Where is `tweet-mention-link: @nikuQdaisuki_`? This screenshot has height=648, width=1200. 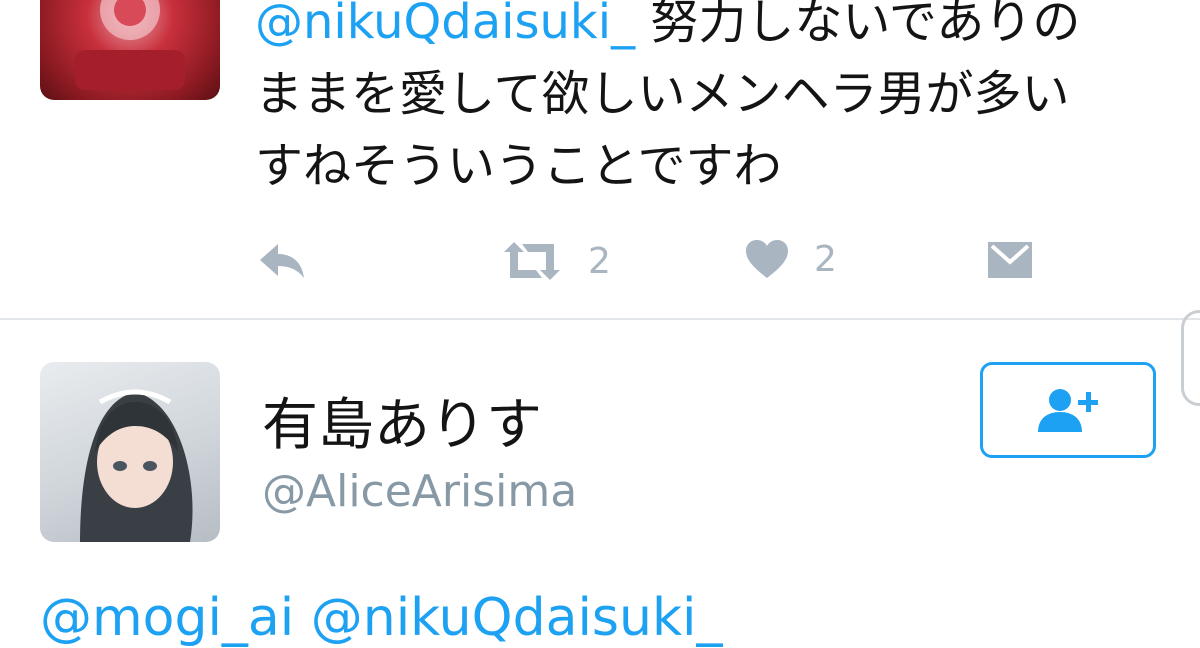
tweet-mention-link: @nikuQdaisuki_ is located at coordinates (445, 25).